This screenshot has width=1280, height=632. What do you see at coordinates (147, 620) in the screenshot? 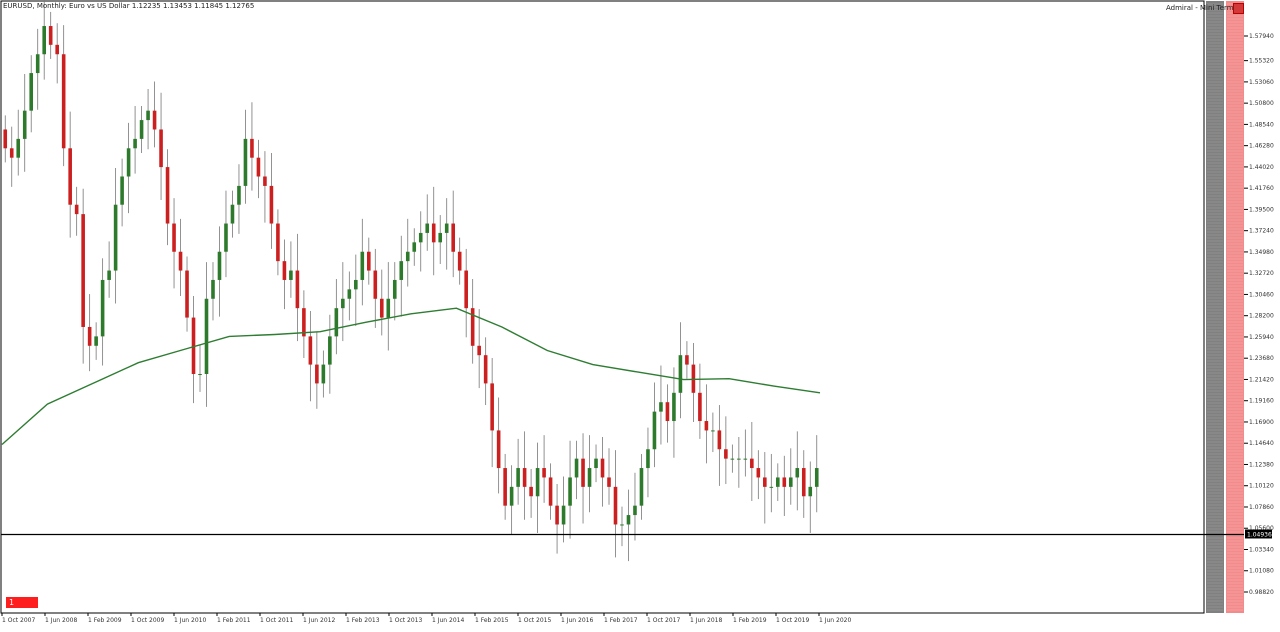
I see `time-axis-label: 1 Oct 2009` at bounding box center [147, 620].